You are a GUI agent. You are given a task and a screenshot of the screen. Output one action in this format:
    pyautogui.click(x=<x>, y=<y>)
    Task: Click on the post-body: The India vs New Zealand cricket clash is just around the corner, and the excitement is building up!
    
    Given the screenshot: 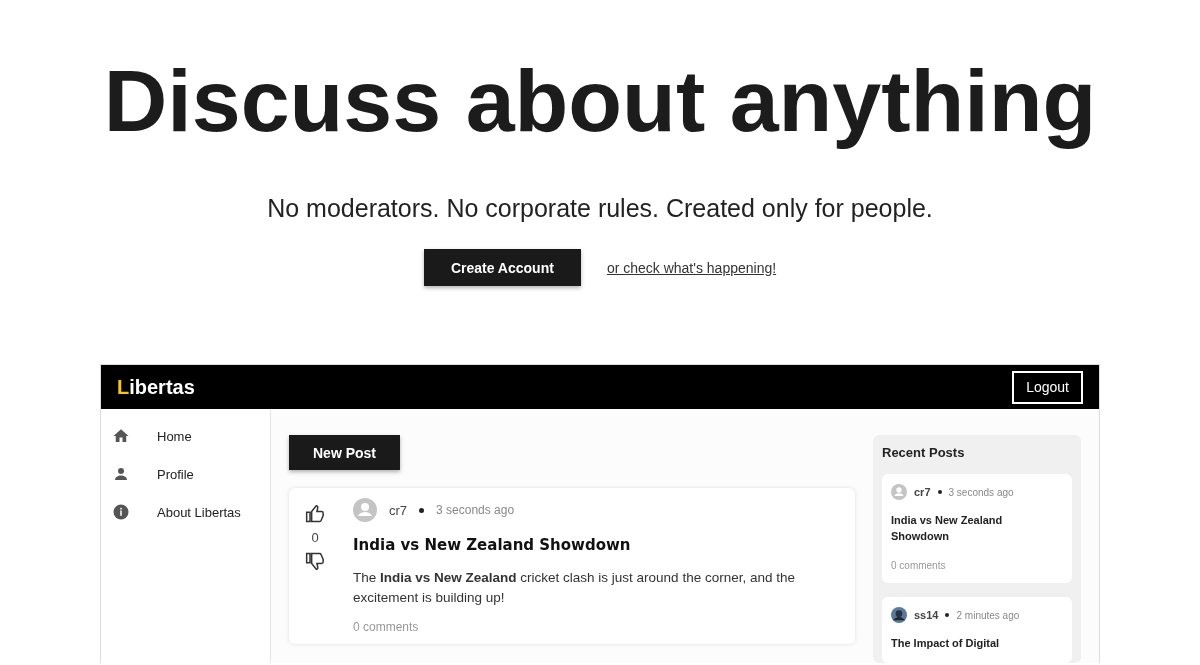 What is the action you would take?
    pyautogui.click(x=574, y=588)
    